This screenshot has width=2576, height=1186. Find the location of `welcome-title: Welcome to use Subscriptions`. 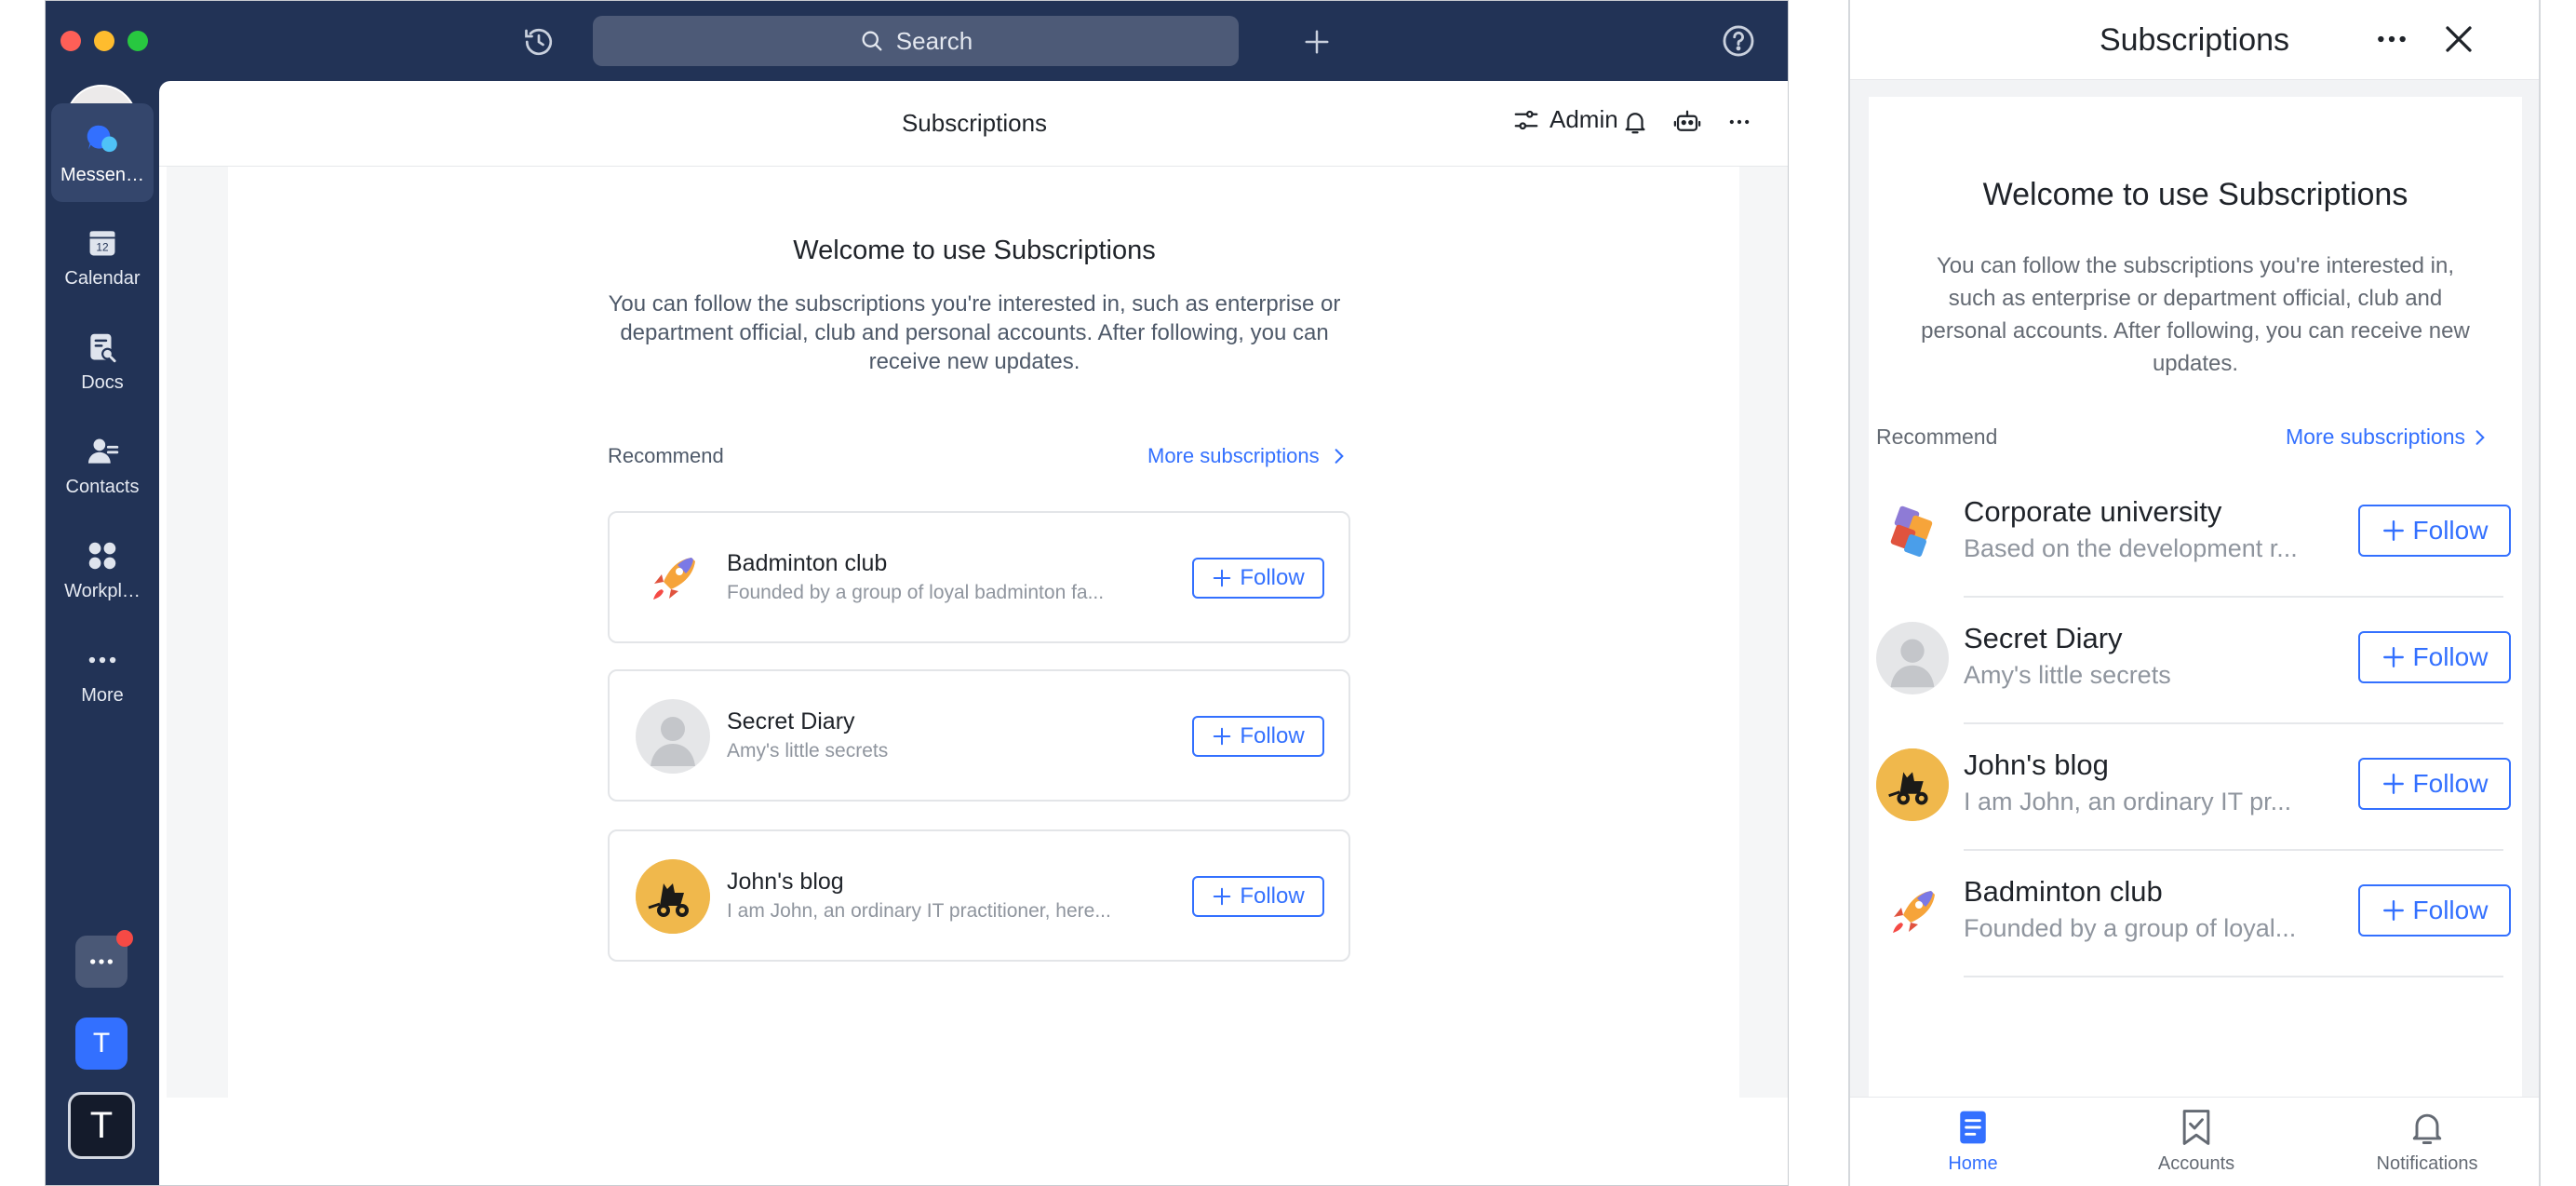

welcome-title: Welcome to use Subscriptions is located at coordinates (974, 250).